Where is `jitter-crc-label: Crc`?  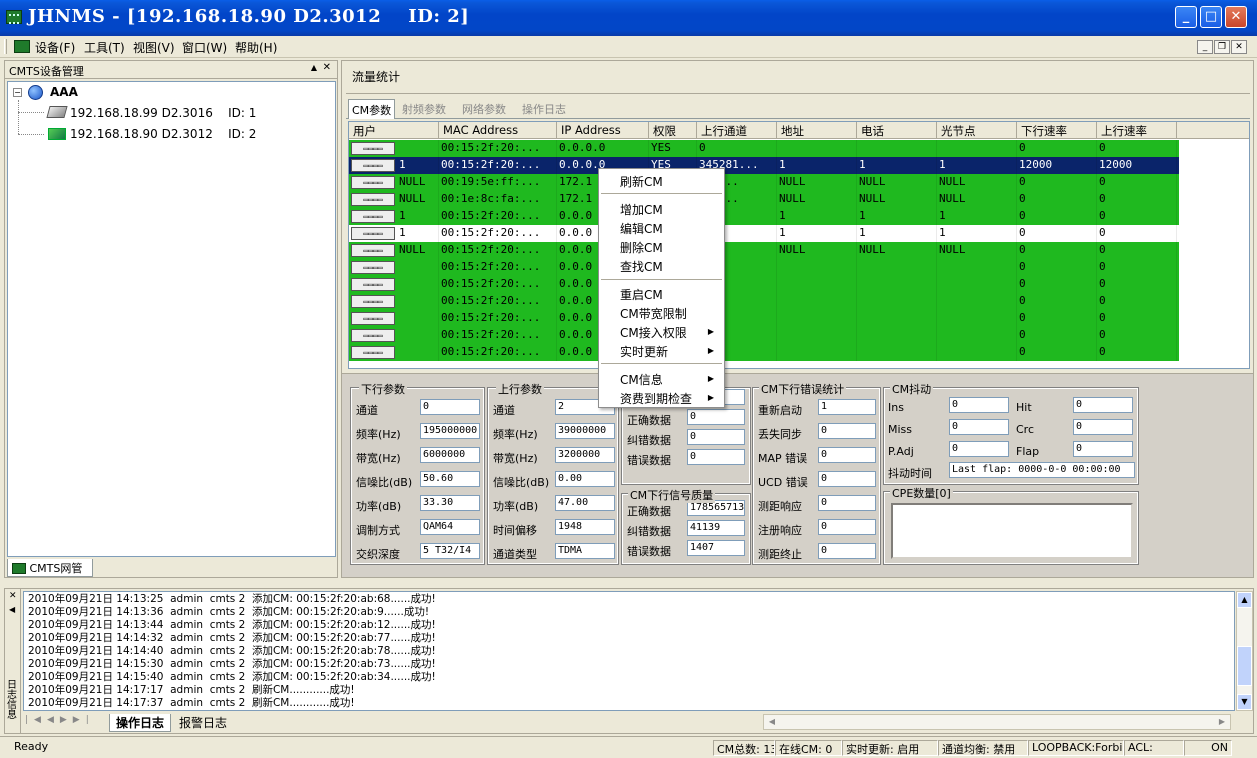 jitter-crc-label: Crc is located at coordinates (1025, 429).